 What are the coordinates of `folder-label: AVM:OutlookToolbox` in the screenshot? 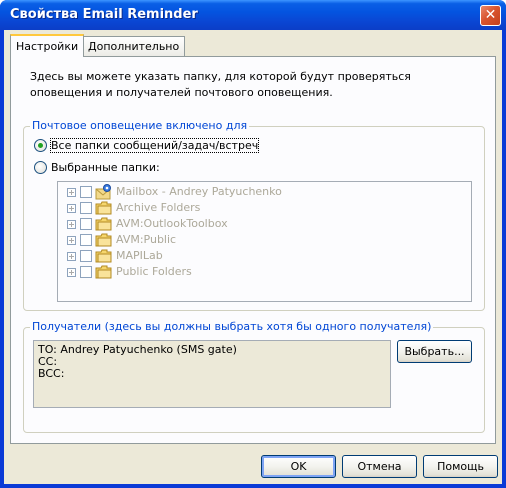 It's located at (172, 223).